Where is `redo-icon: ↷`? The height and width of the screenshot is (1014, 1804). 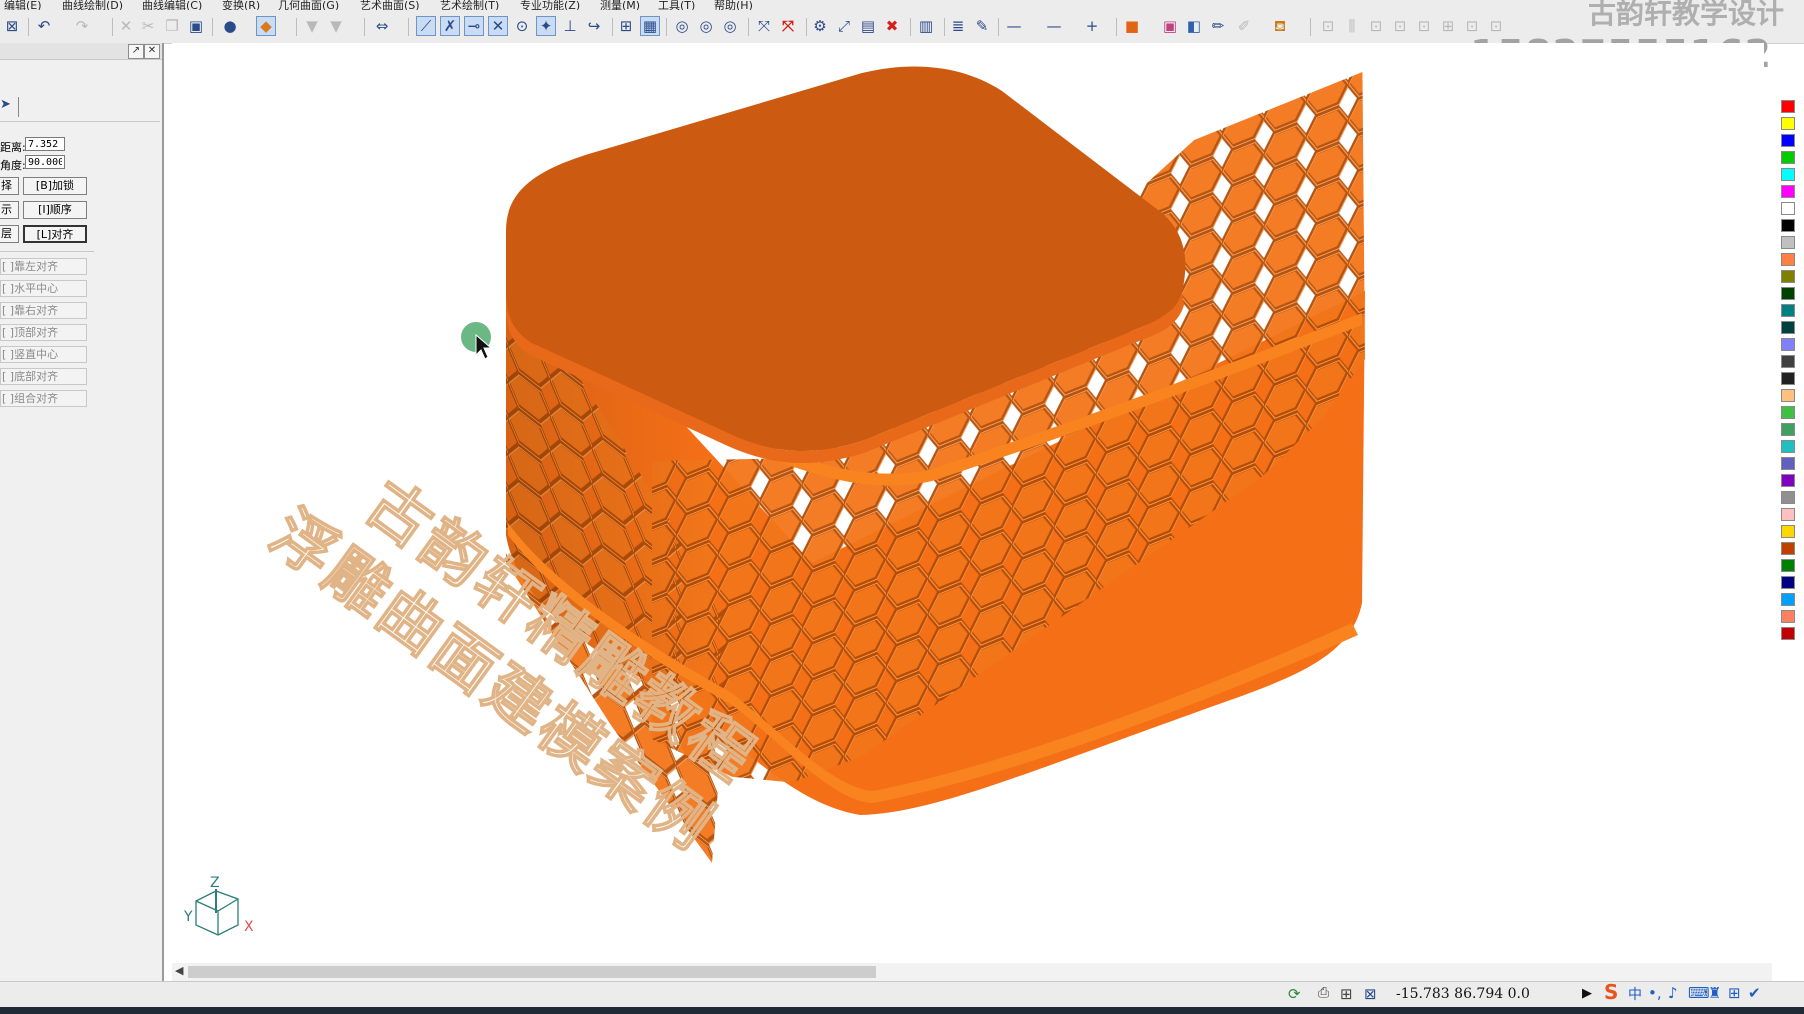
redo-icon: ↷ is located at coordinates (82, 26).